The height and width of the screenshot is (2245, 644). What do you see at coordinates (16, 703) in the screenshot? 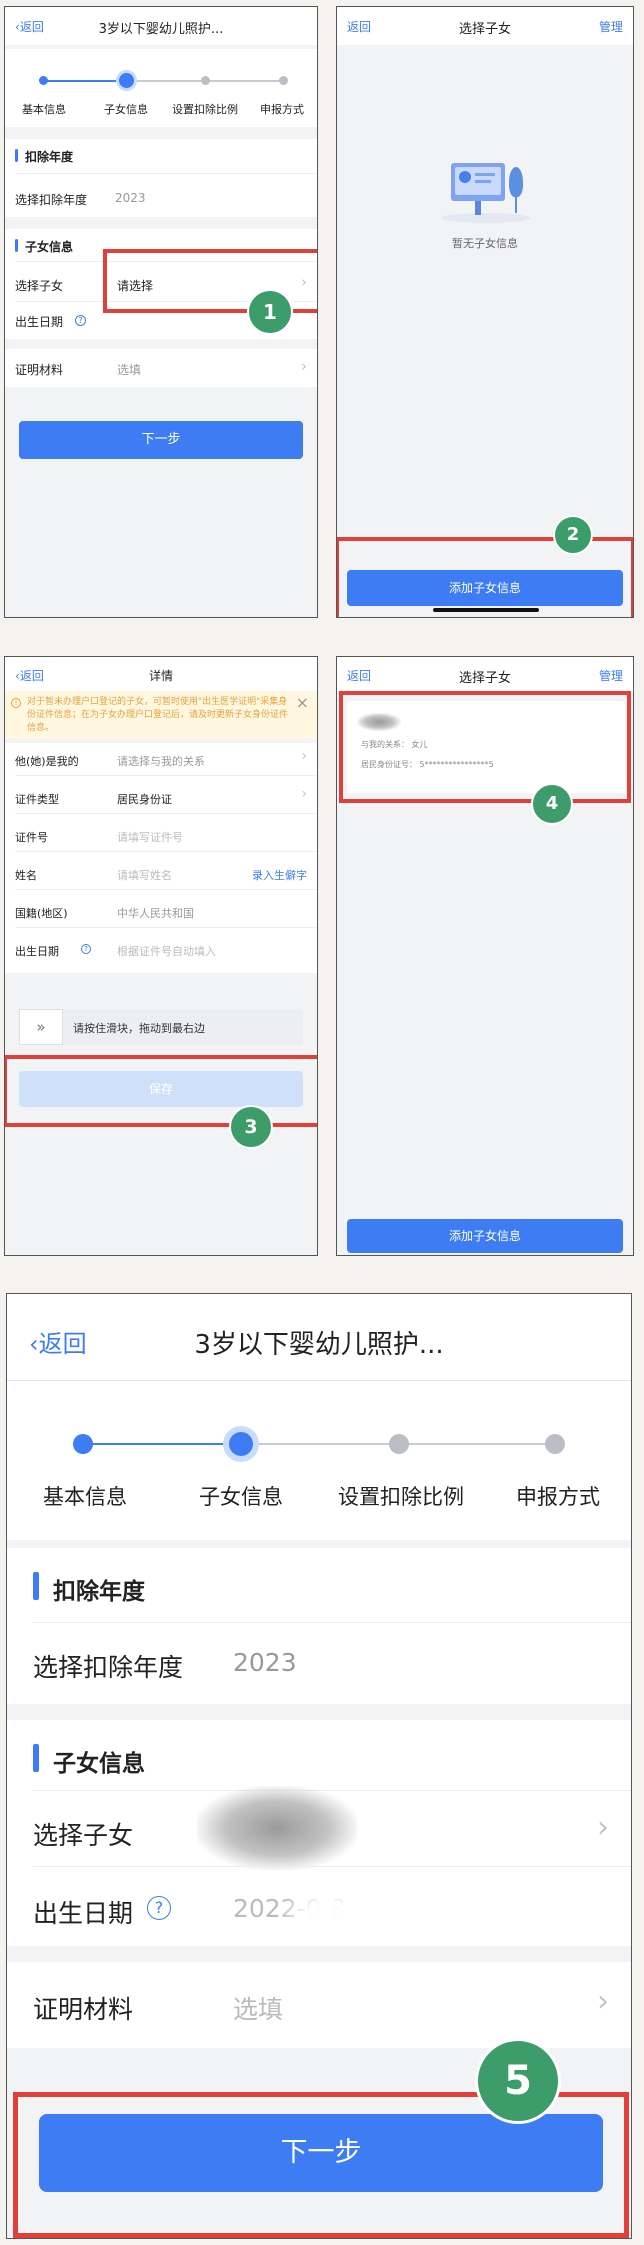
I see `warning-icon: !` at bounding box center [16, 703].